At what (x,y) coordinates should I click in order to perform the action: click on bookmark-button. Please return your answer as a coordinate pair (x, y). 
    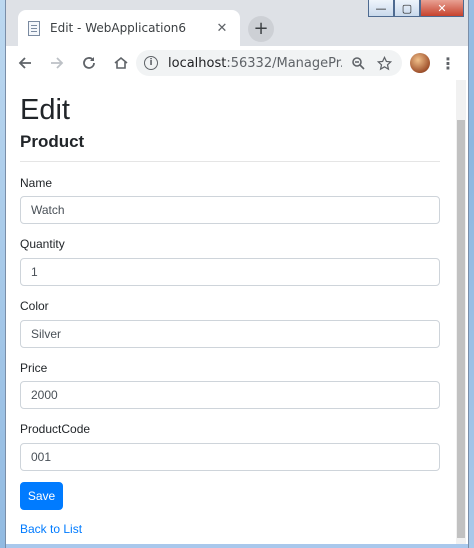
    Looking at the image, I should click on (384, 63).